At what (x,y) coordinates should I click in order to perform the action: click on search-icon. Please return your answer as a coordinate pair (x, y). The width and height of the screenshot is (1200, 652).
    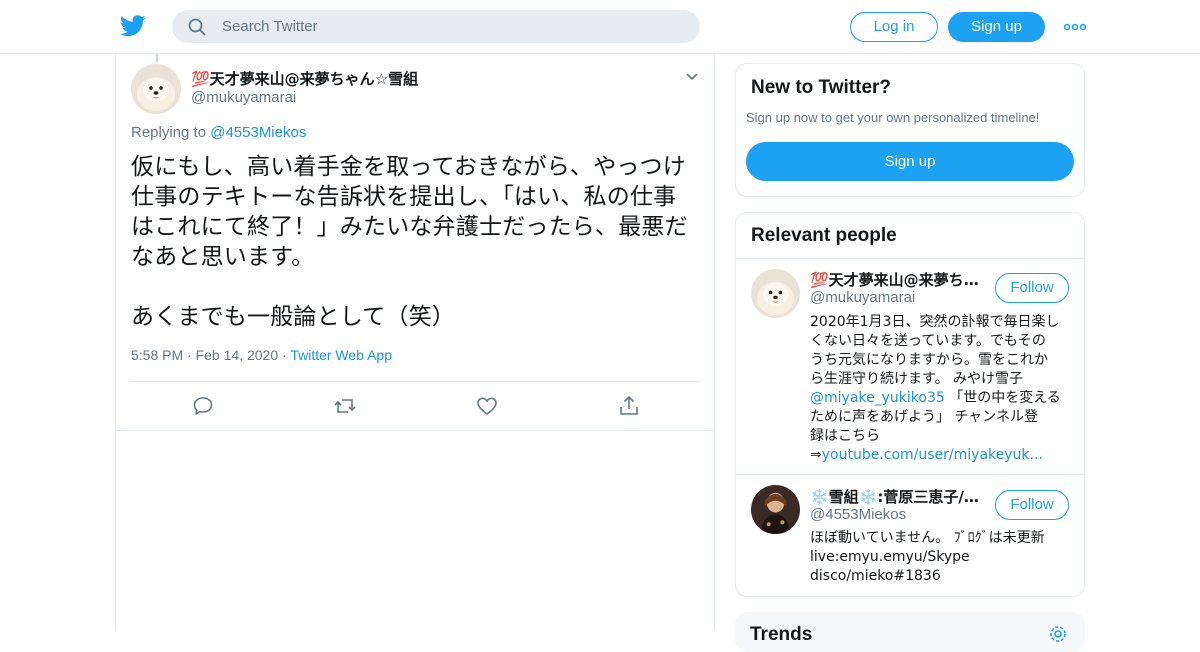
    Looking at the image, I should click on (197, 27).